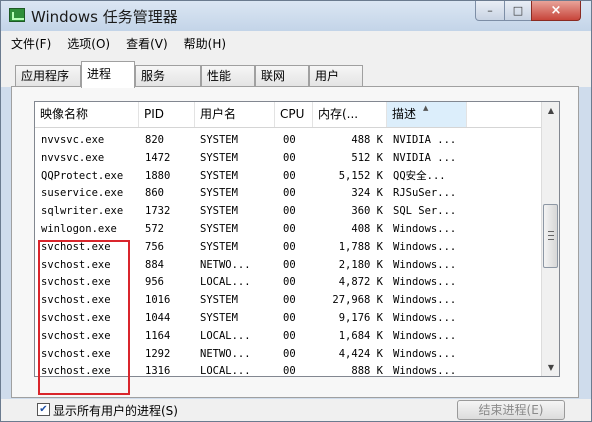  What do you see at coordinates (115, 410) in the screenshot?
I see `show-all-users-label: 显示所有用户的进程(S)` at bounding box center [115, 410].